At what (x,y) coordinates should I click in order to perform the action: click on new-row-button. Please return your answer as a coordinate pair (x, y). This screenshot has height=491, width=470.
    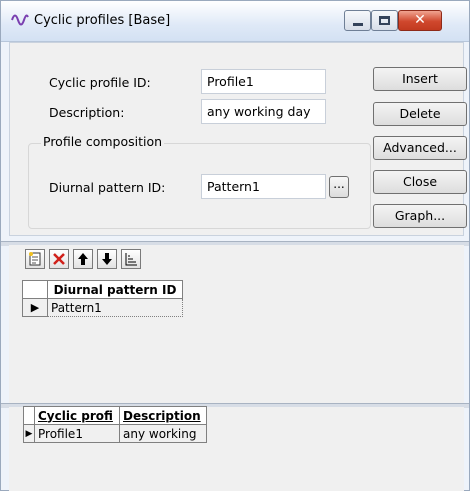
    Looking at the image, I should click on (35, 259).